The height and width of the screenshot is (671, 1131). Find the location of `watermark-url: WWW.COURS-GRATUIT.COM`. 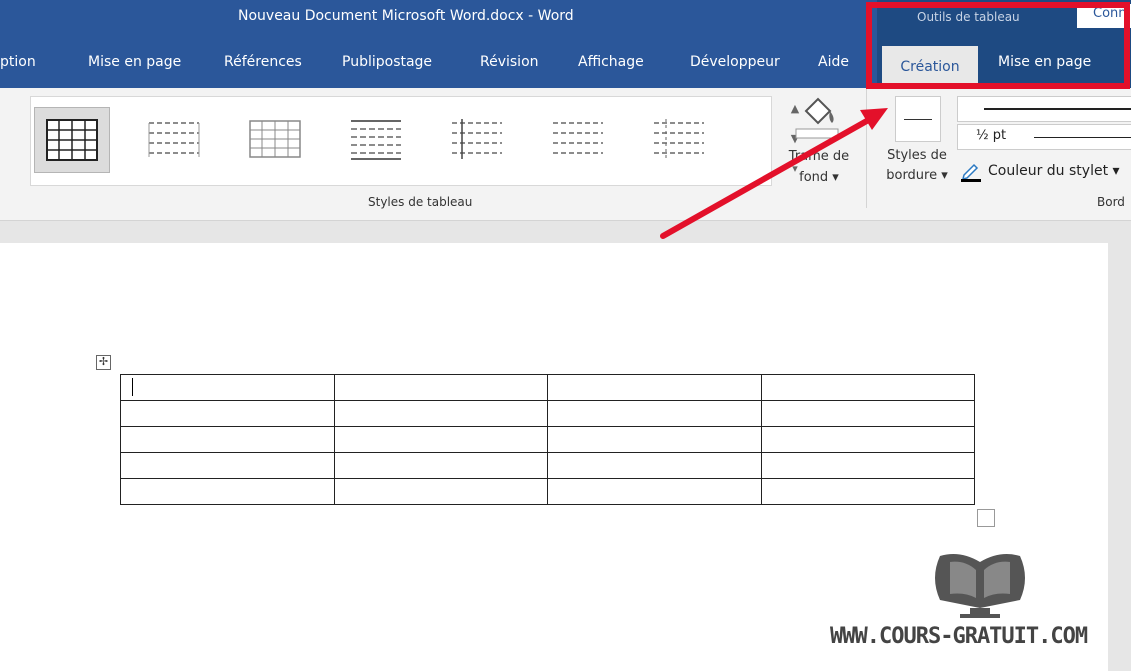

watermark-url: WWW.COURS-GRATUIT.COM is located at coordinates (959, 636).